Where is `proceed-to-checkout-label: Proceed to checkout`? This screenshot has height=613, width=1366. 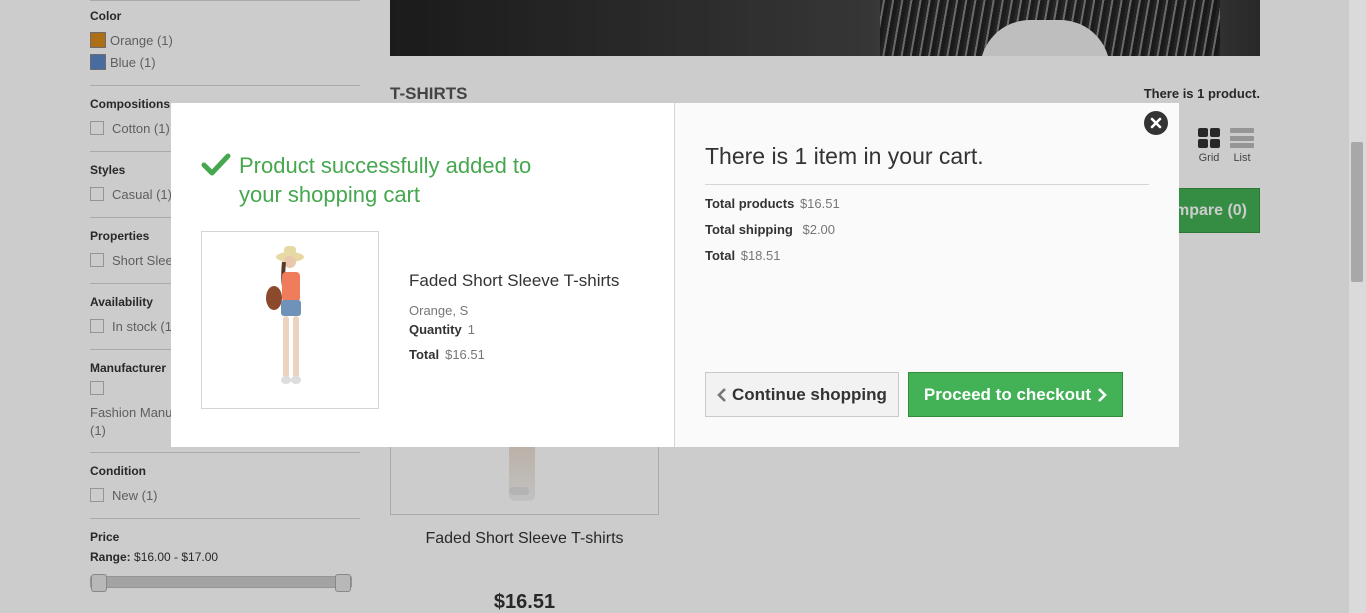
proceed-to-checkout-label: Proceed to checkout is located at coordinates (1007, 395).